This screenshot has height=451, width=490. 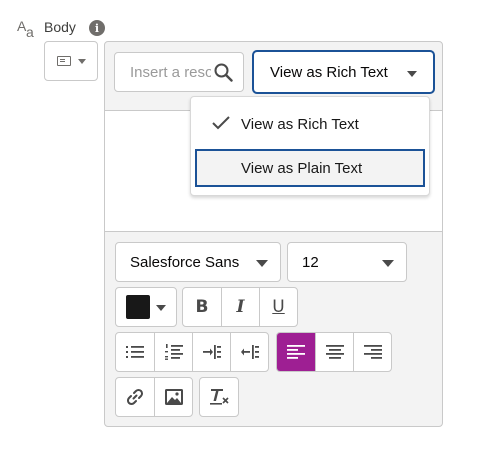 I want to click on indent-icon, so click(x=211, y=352).